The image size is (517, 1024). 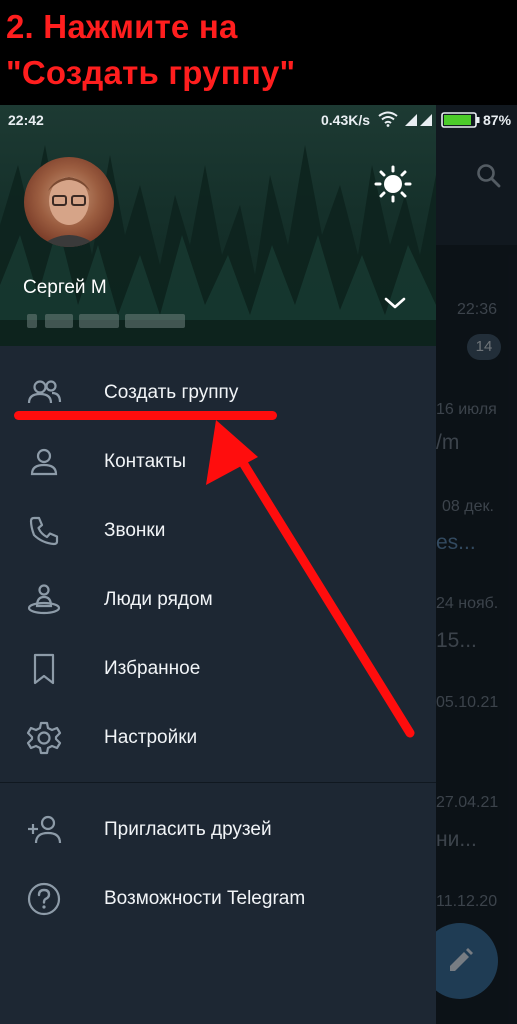 What do you see at coordinates (122, 26) in the screenshot?
I see `caption-line-1: 2. Нажмите на` at bounding box center [122, 26].